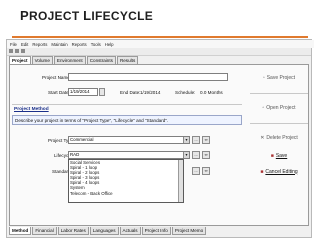  I want to click on lifecycle-dropdown: RAD ▼, so click(129, 155).